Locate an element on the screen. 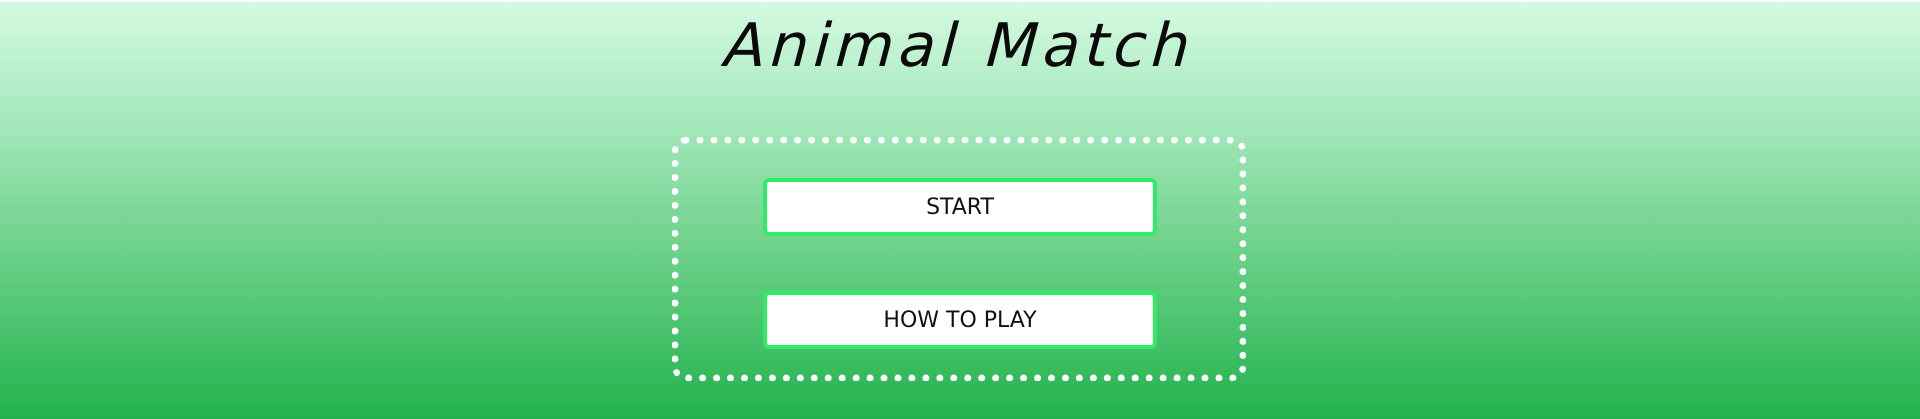 The image size is (1920, 419). start-button: START is located at coordinates (960, 207).